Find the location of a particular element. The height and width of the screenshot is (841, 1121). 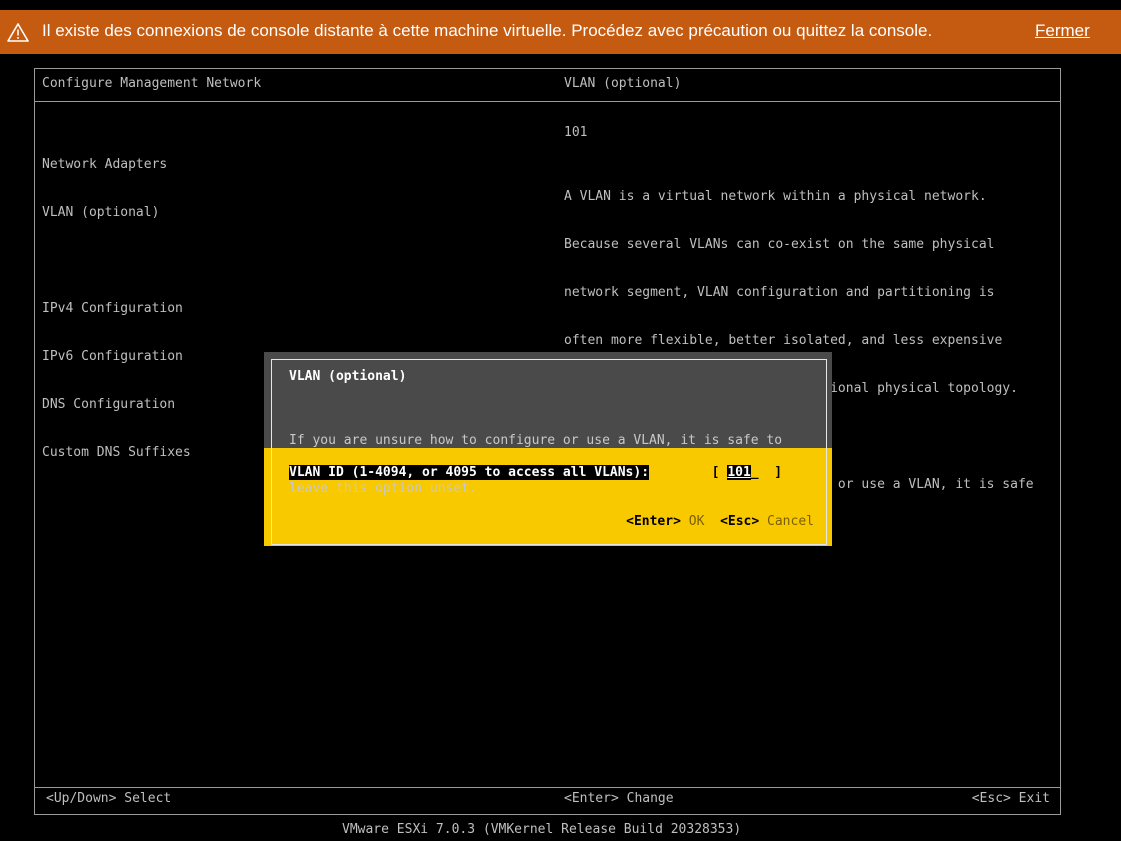

menu-item-ipv4: IPv4 Configuration is located at coordinates (116, 309).